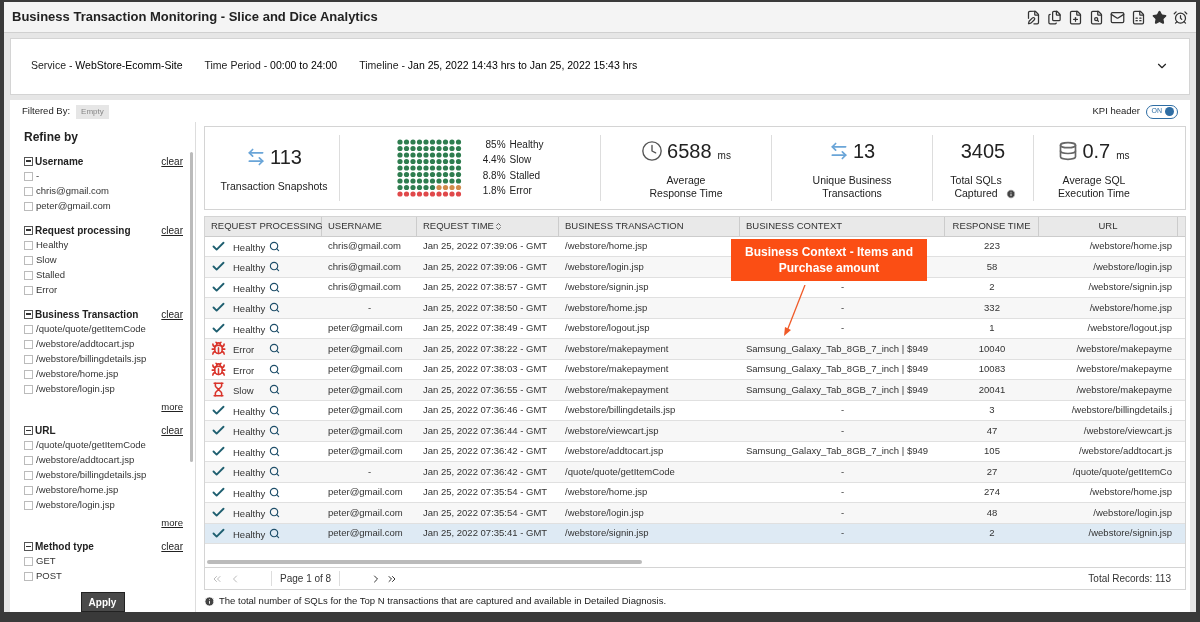 Image resolution: width=1200 pixels, height=622 pixels. I want to click on table-cell: Jan 25, 2022 07:38:49 - GMT, so click(485, 328).